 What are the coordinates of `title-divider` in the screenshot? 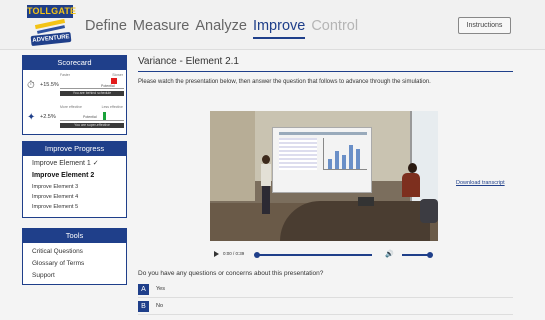 It's located at (325, 71).